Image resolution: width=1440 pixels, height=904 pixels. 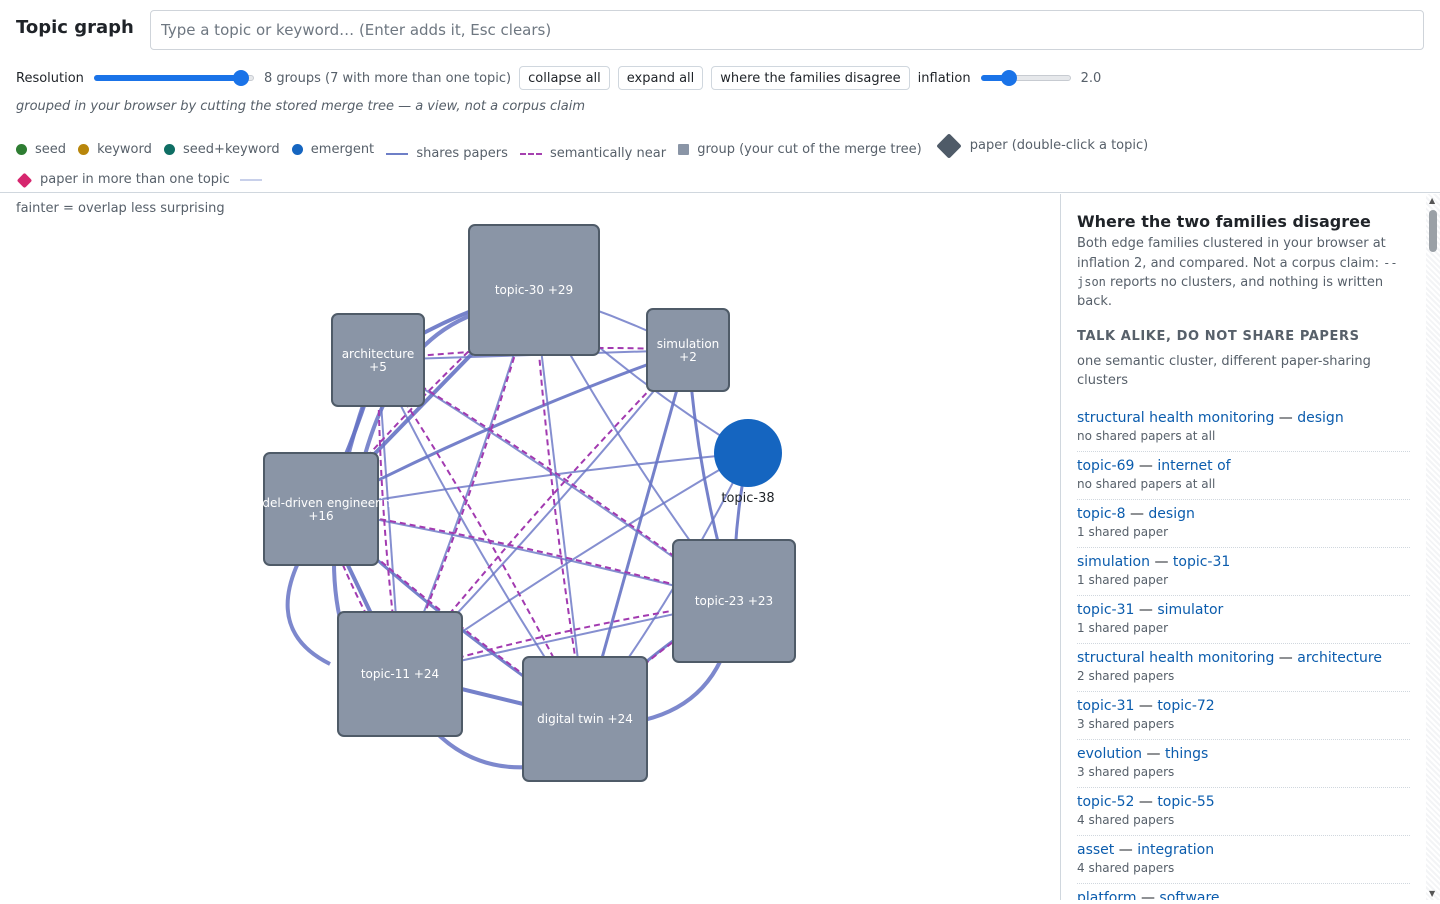 What do you see at coordinates (1190, 610) in the screenshot?
I see `pair-topic-b-link: simulator` at bounding box center [1190, 610].